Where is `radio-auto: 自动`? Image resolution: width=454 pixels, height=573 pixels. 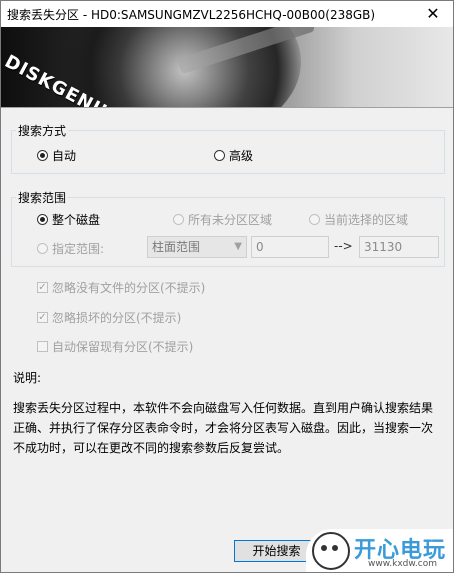 radio-auto: 自动 is located at coordinates (56, 155).